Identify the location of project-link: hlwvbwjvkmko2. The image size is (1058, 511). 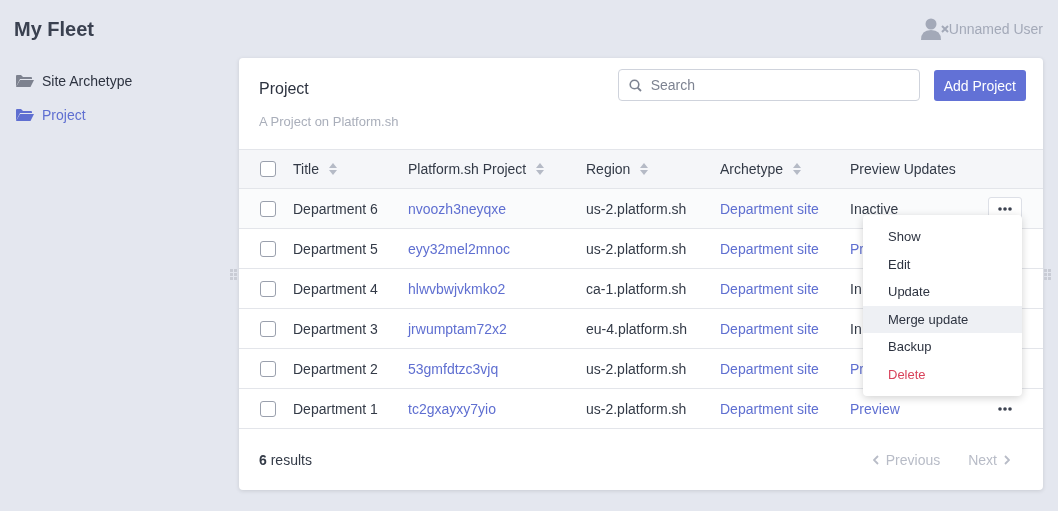
(457, 288).